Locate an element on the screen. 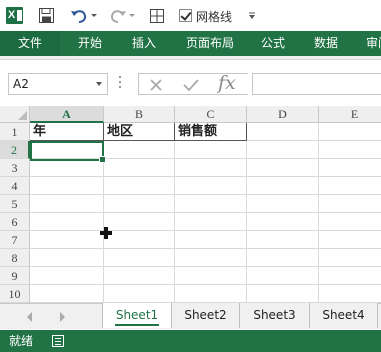 The height and width of the screenshot is (352, 381). cell-c4 is located at coordinates (211, 186).